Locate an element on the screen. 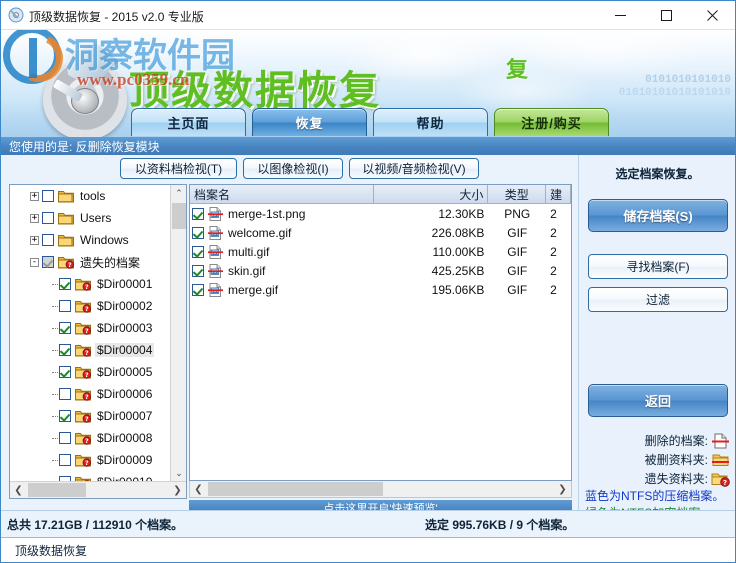  file-list-row: skin.gif 425.25KB GIF 2 is located at coordinates (380, 270).